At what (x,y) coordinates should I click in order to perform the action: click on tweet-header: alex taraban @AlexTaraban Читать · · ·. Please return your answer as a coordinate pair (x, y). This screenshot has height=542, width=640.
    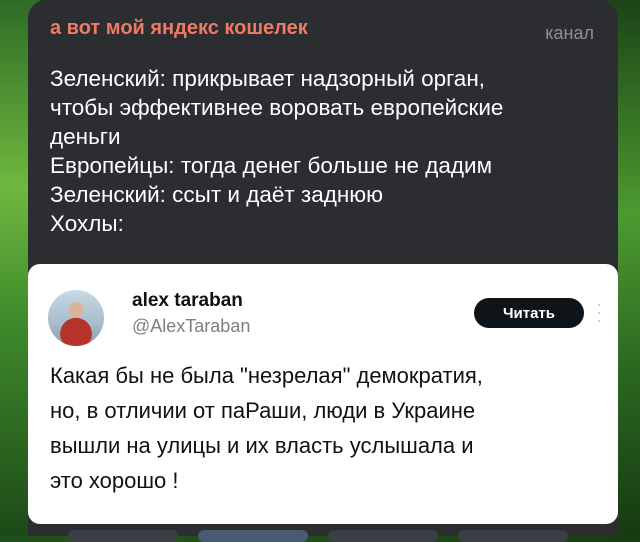
    Looking at the image, I should click on (324, 314).